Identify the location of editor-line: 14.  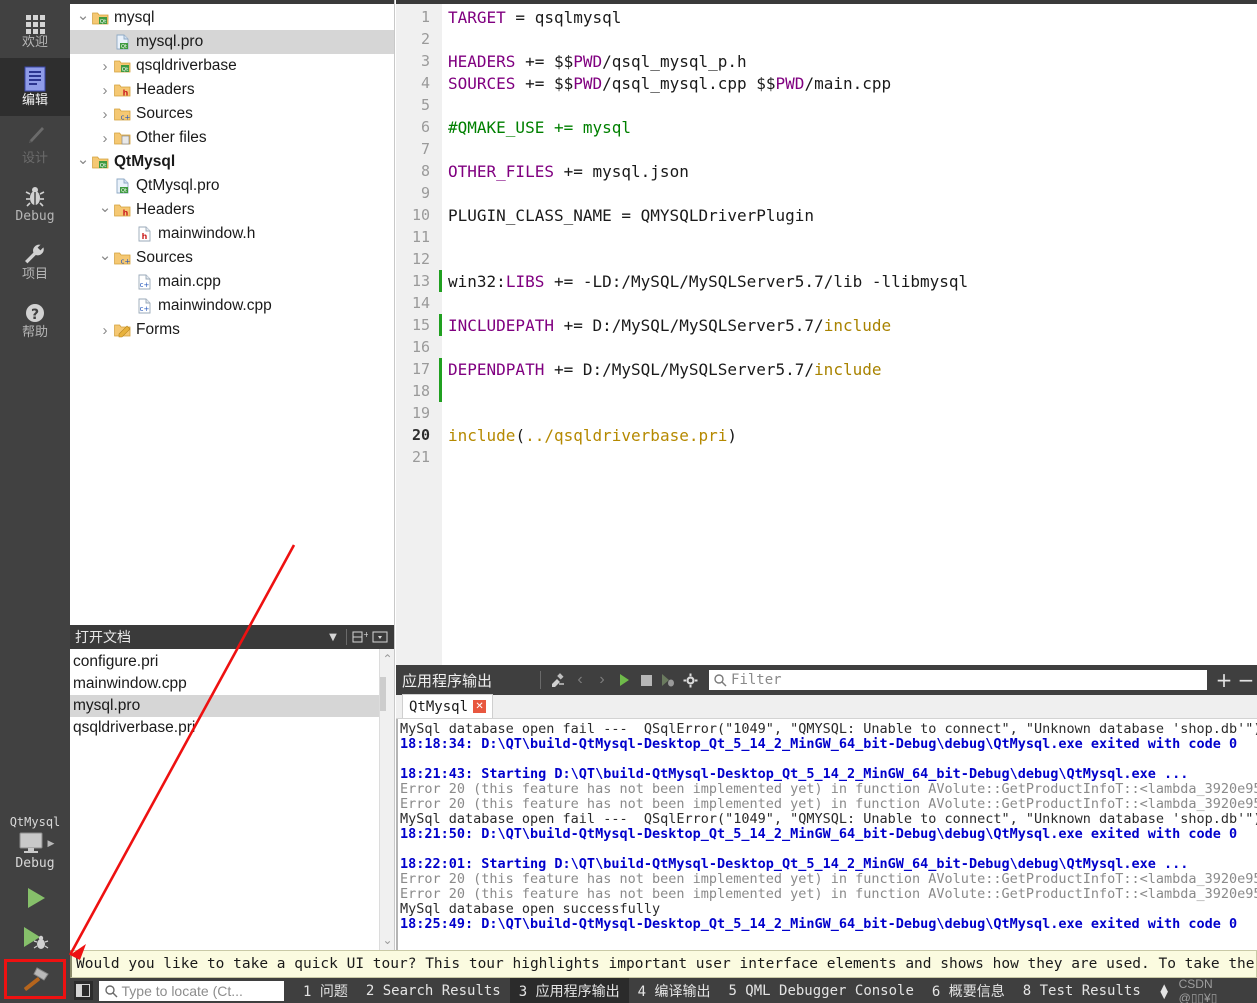
(826, 303).